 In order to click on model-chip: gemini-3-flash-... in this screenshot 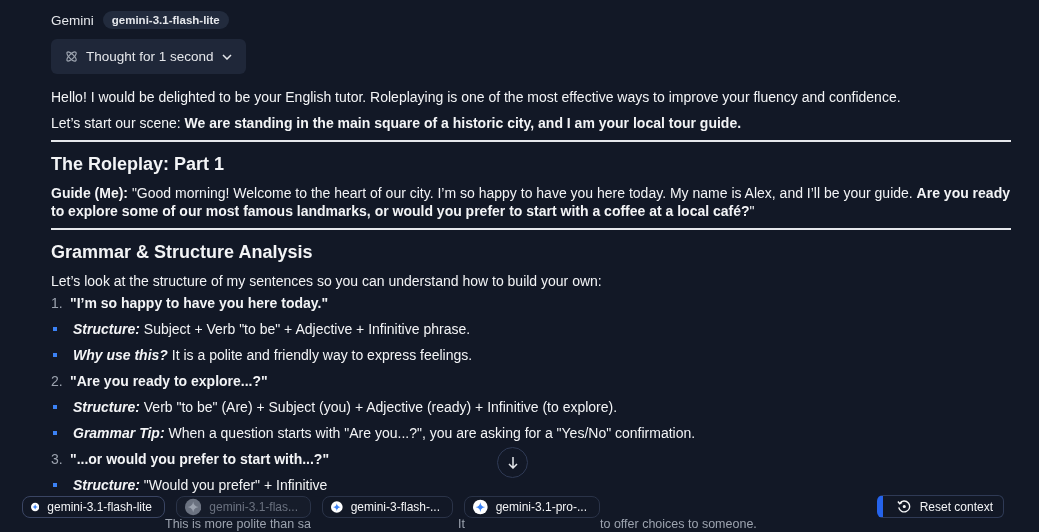, I will do `click(387, 507)`.